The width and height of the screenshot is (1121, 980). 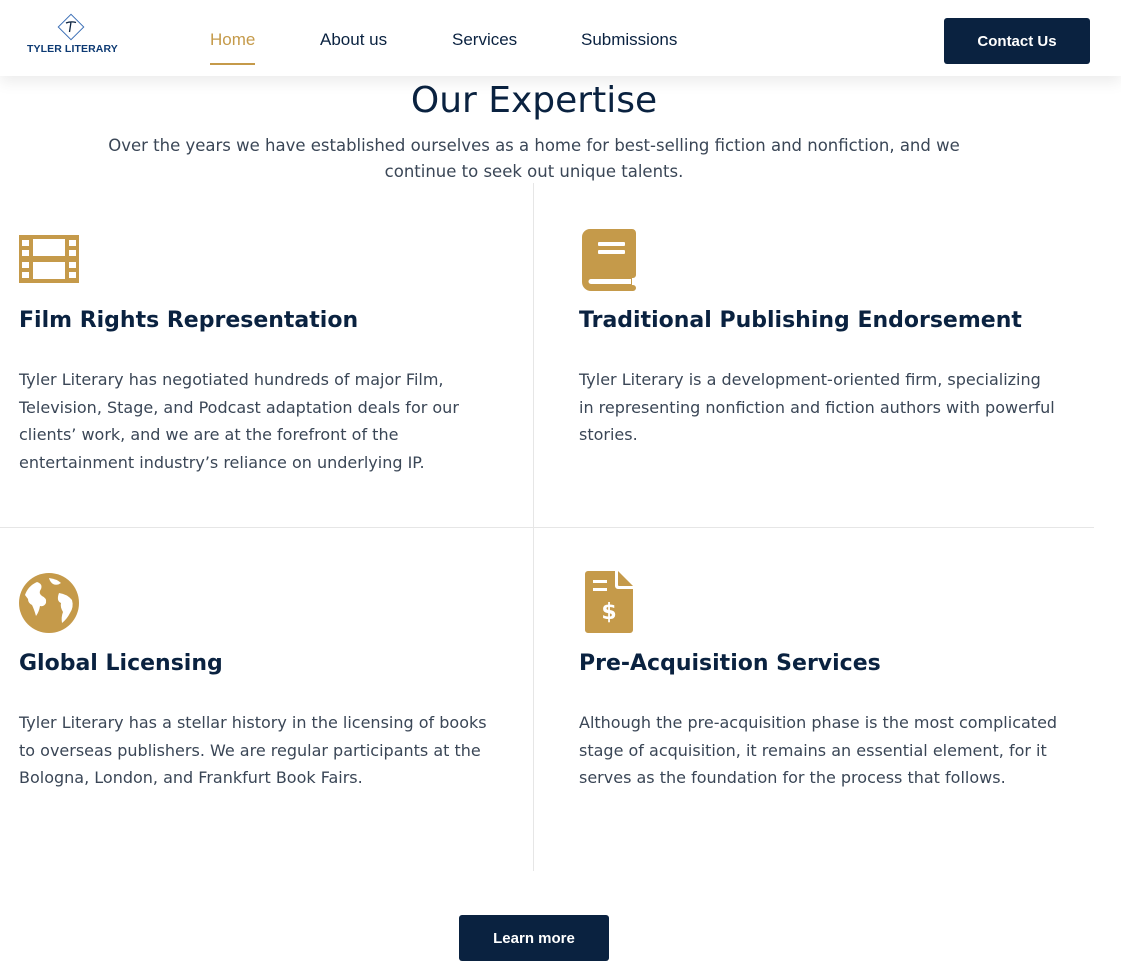 I want to click on card-title: Traditional Publishing Endorsement, so click(x=800, y=320).